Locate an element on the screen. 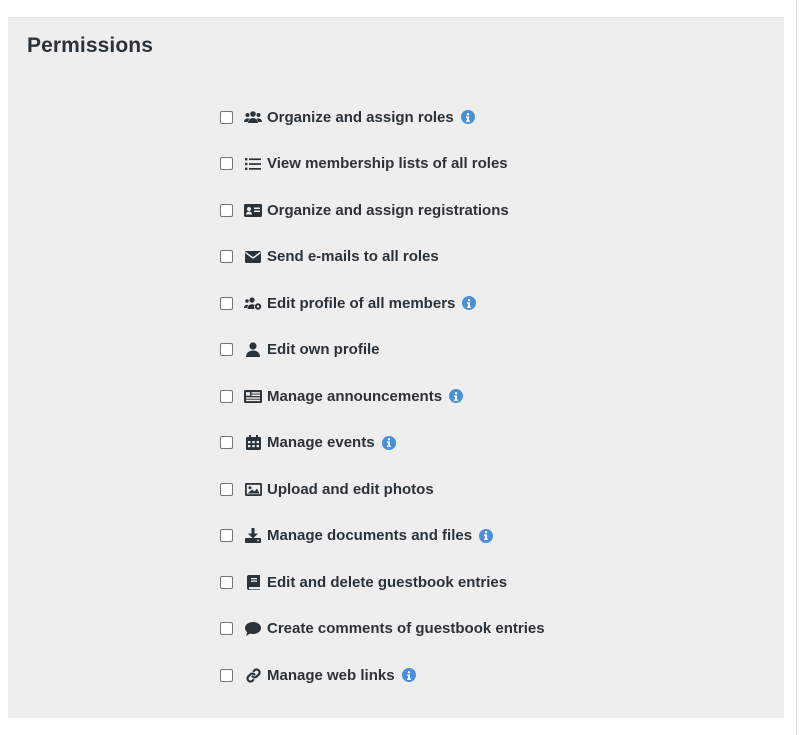 This screenshot has width=800, height=735. section-title: Permissions is located at coordinates (90, 45).